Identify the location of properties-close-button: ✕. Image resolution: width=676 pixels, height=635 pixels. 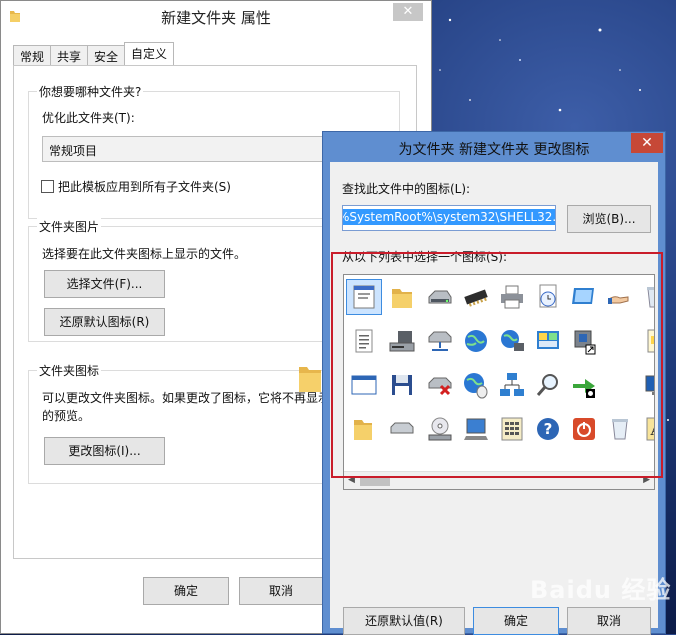
(408, 12).